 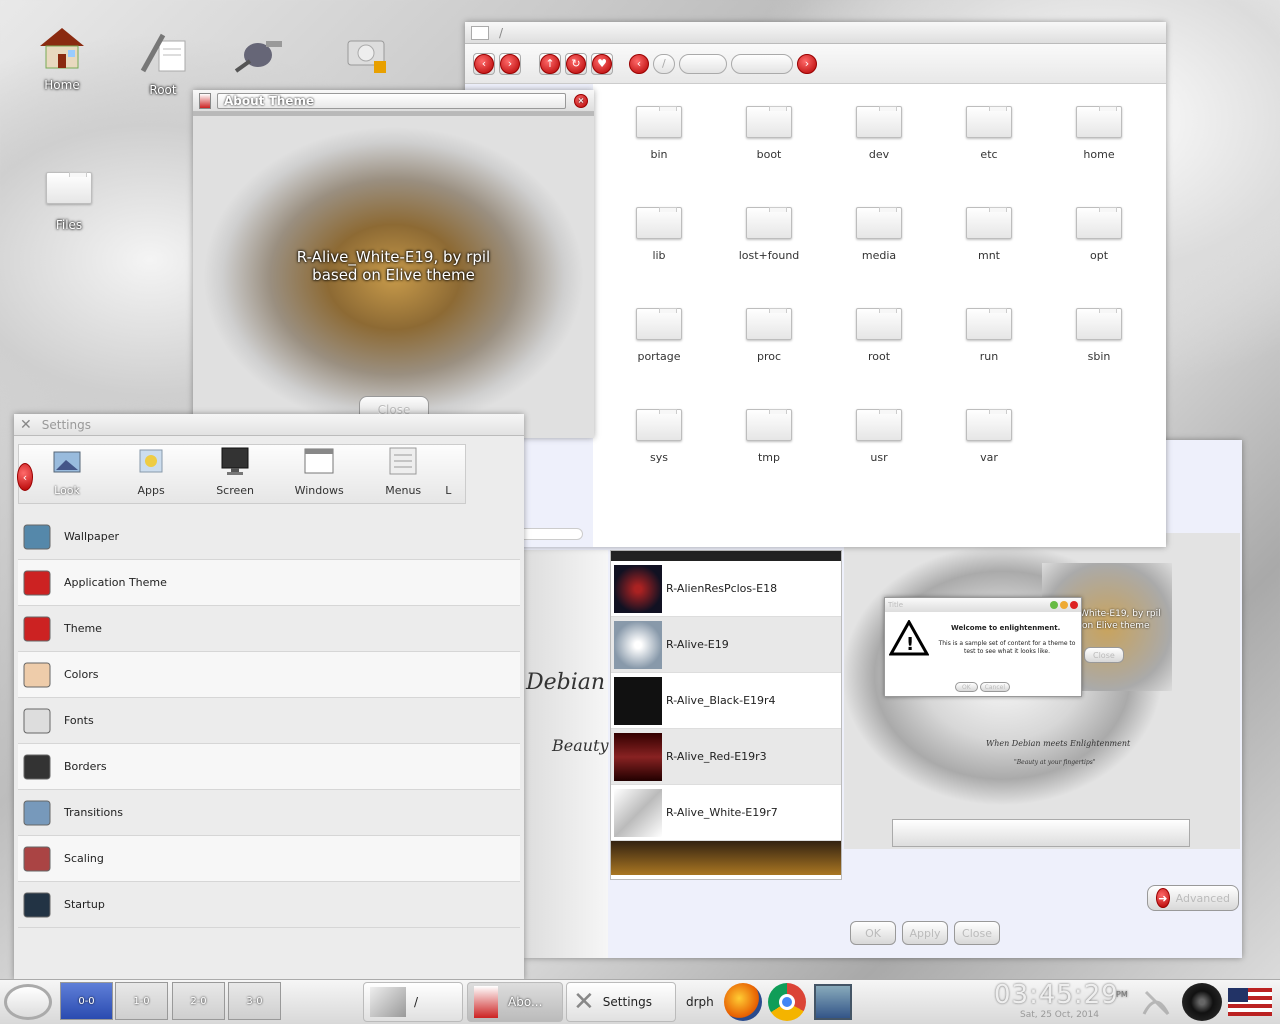 What do you see at coordinates (989, 234) in the screenshot?
I see `folder-item: mnt` at bounding box center [989, 234].